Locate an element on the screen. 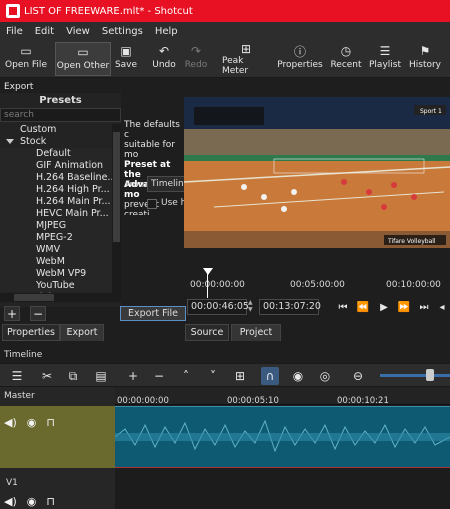 The height and width of the screenshot is (509, 450). append-button: + is located at coordinates (133, 376).